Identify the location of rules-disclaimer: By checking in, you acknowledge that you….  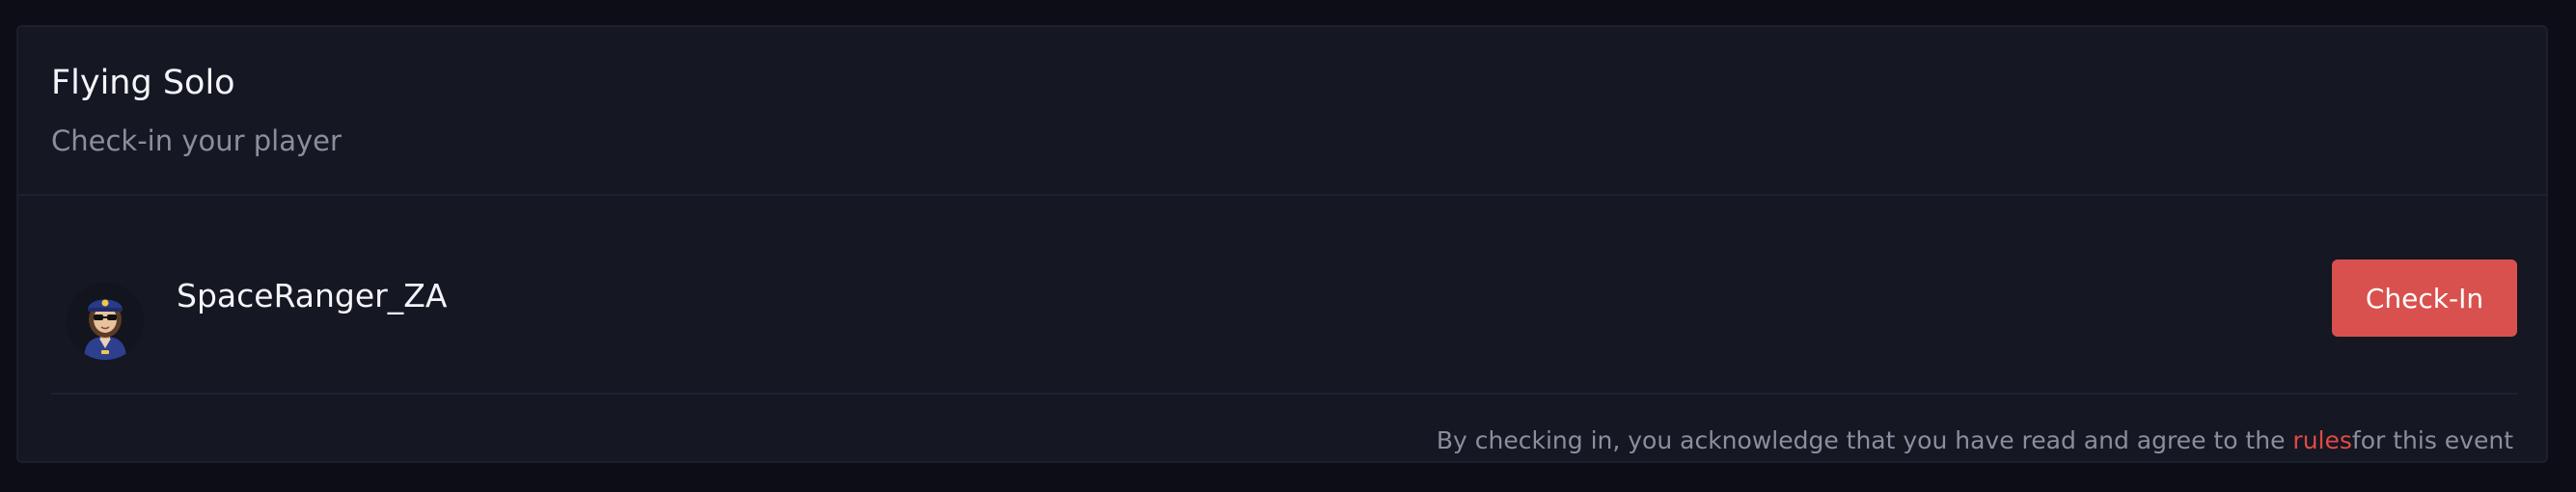
(1975, 440).